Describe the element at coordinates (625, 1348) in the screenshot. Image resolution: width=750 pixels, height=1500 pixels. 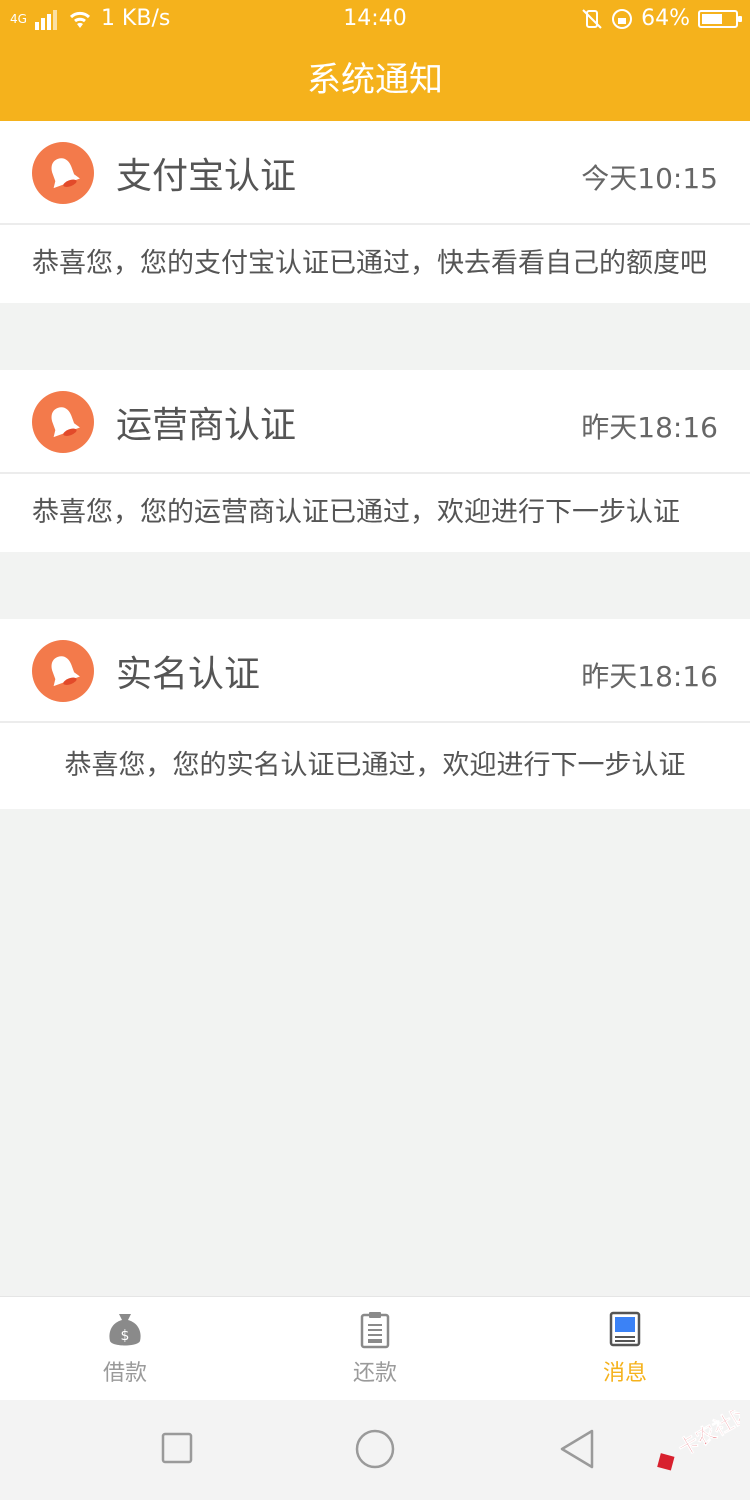
I see `tab-messages: 消息` at that location.